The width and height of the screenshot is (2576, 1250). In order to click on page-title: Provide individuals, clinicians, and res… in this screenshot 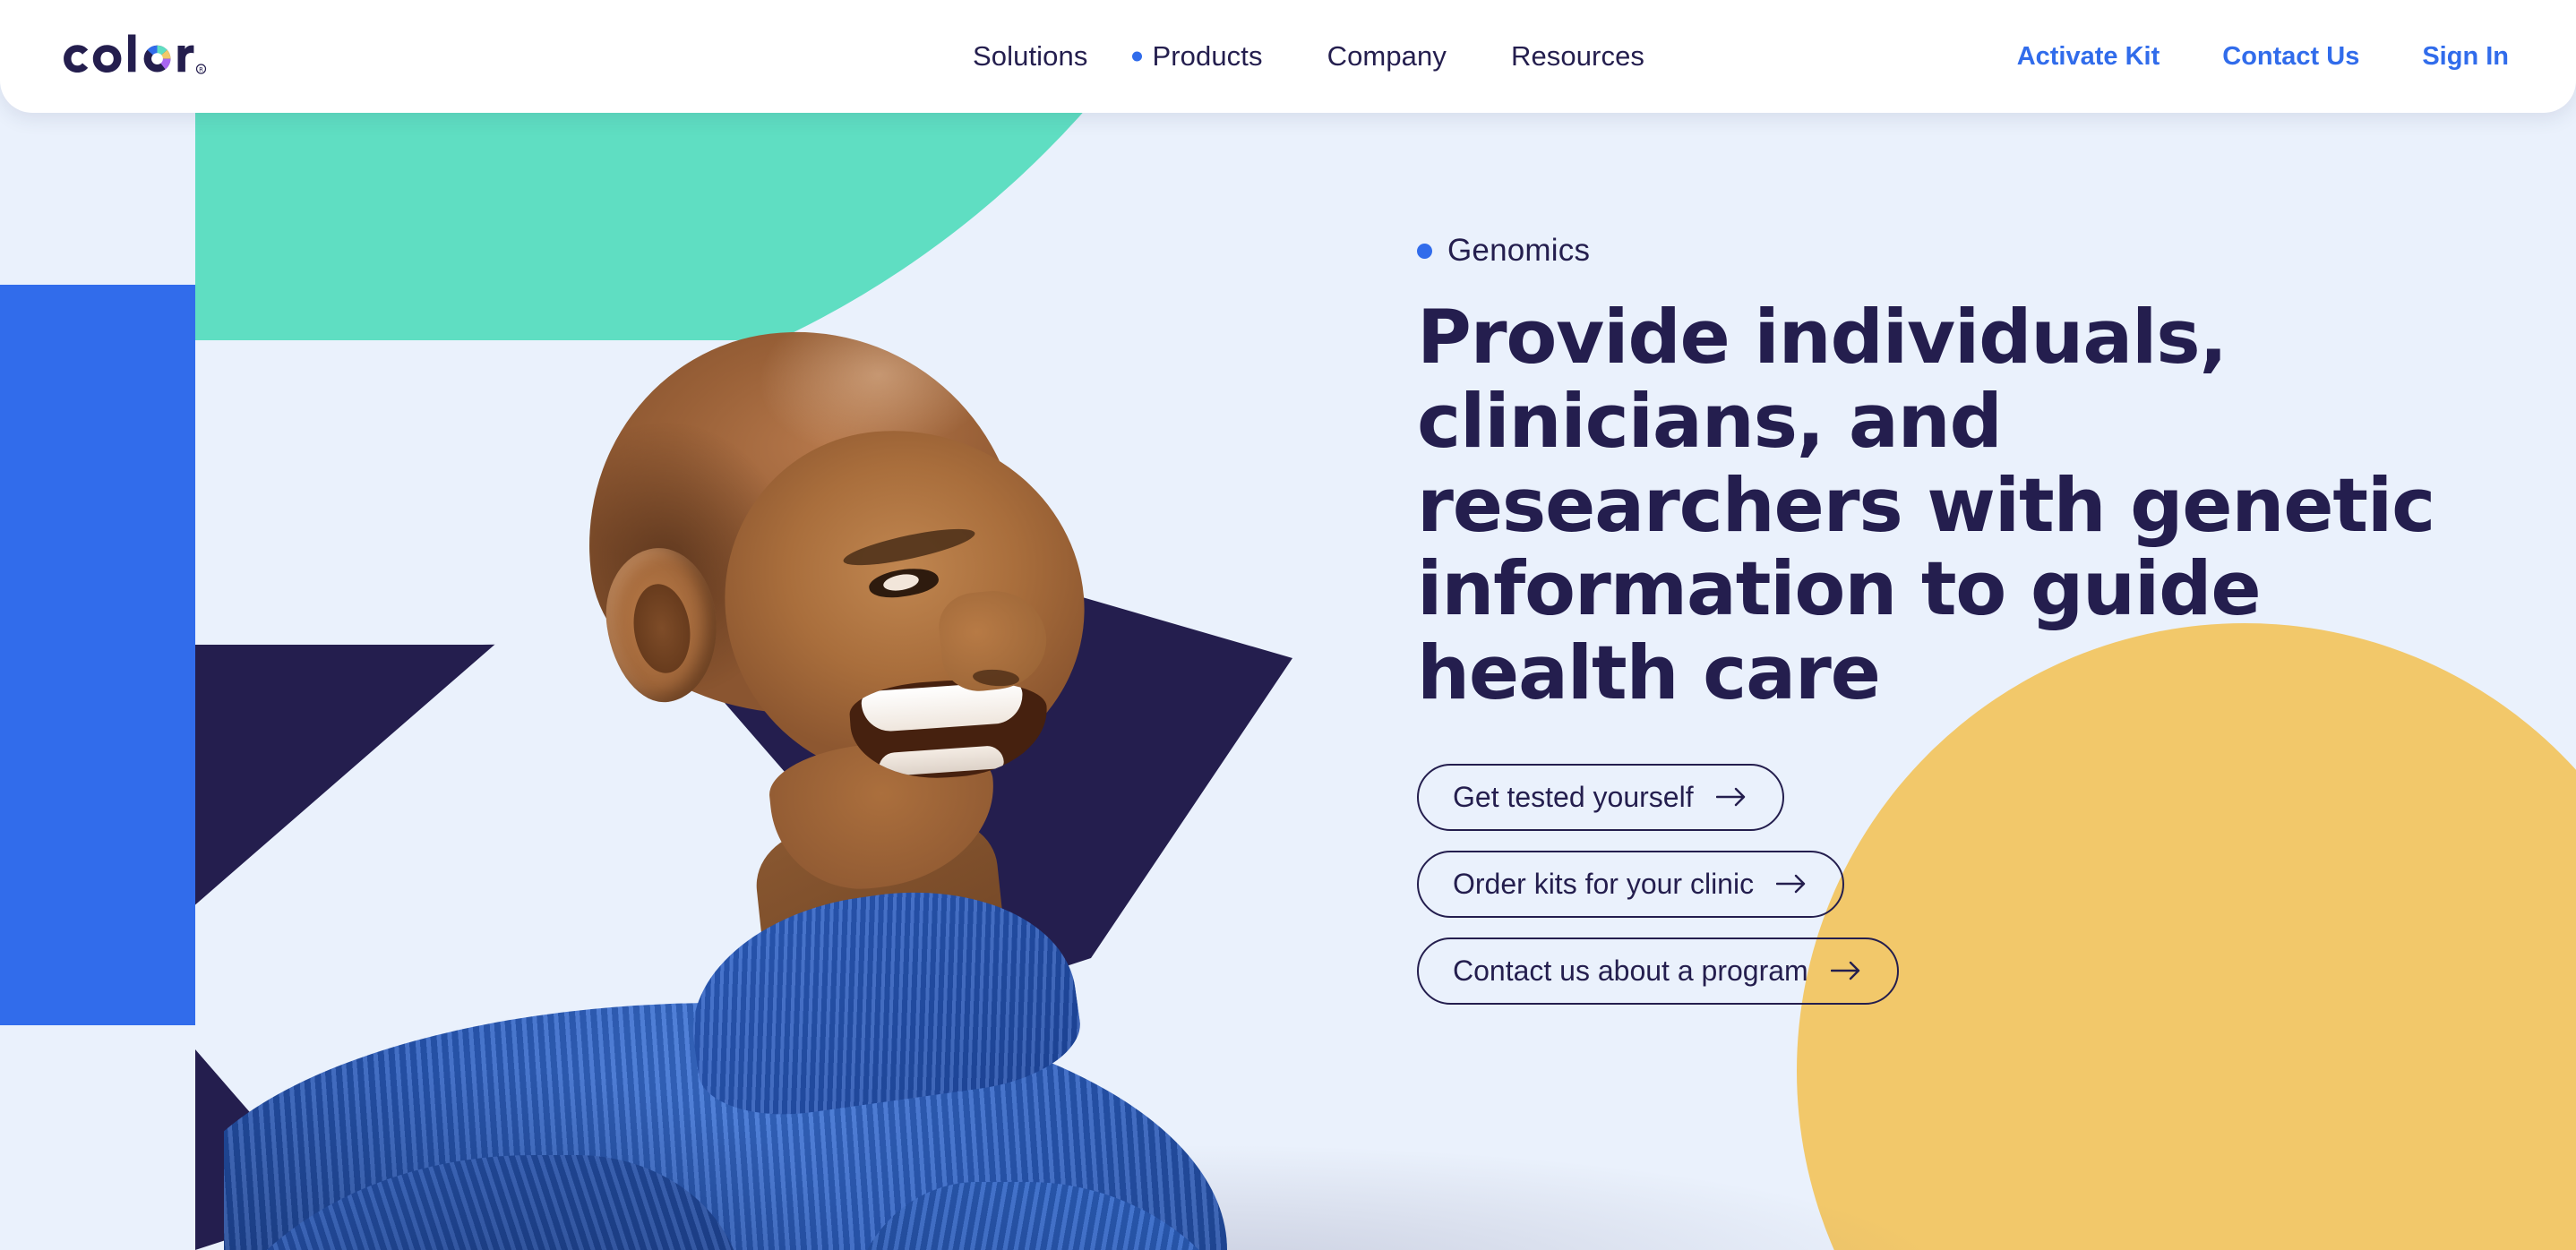, I will do `click(1926, 506)`.